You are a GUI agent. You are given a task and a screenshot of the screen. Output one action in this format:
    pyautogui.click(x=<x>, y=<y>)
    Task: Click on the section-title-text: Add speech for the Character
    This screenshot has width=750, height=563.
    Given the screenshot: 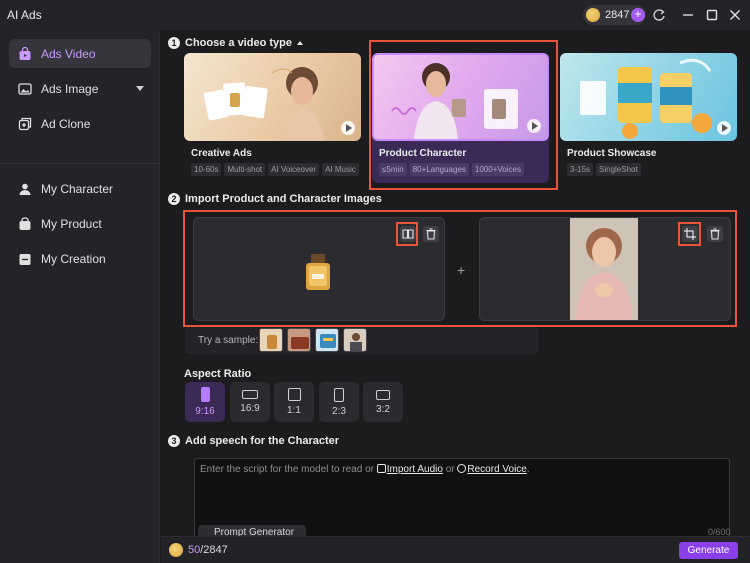 What is the action you would take?
    pyautogui.click(x=262, y=441)
    